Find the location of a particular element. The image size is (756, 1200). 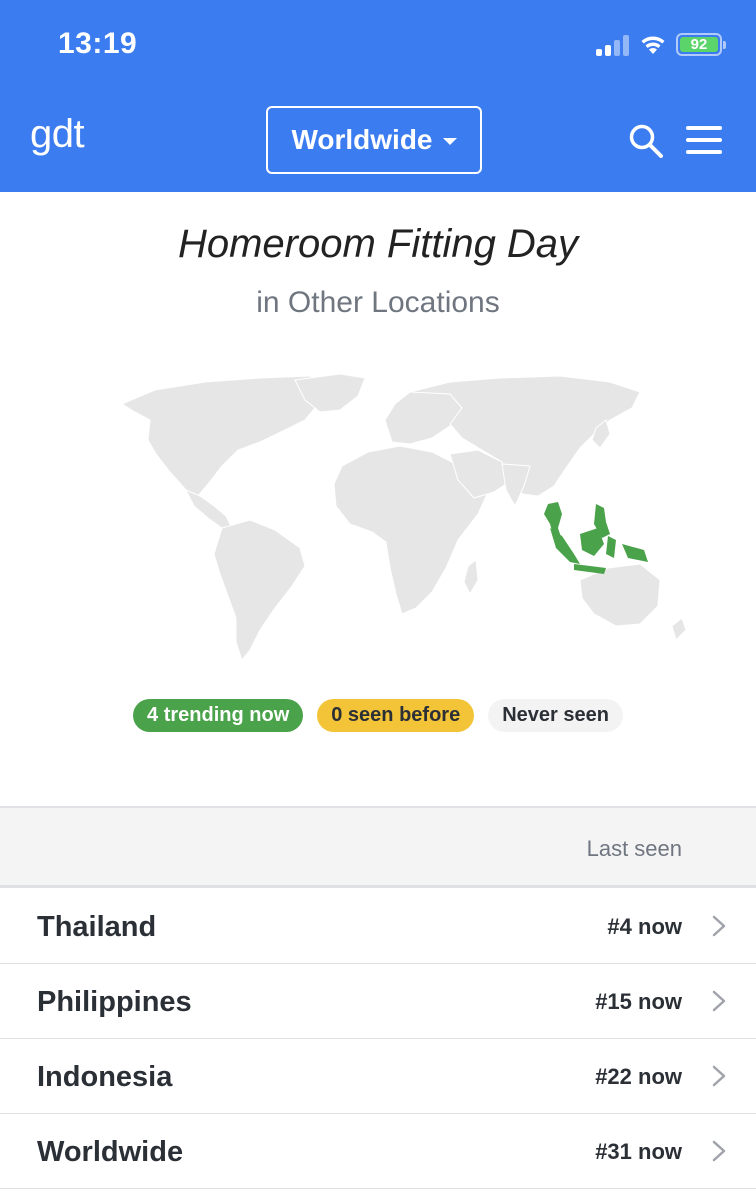

location-rank: #4 now is located at coordinates (644, 926).